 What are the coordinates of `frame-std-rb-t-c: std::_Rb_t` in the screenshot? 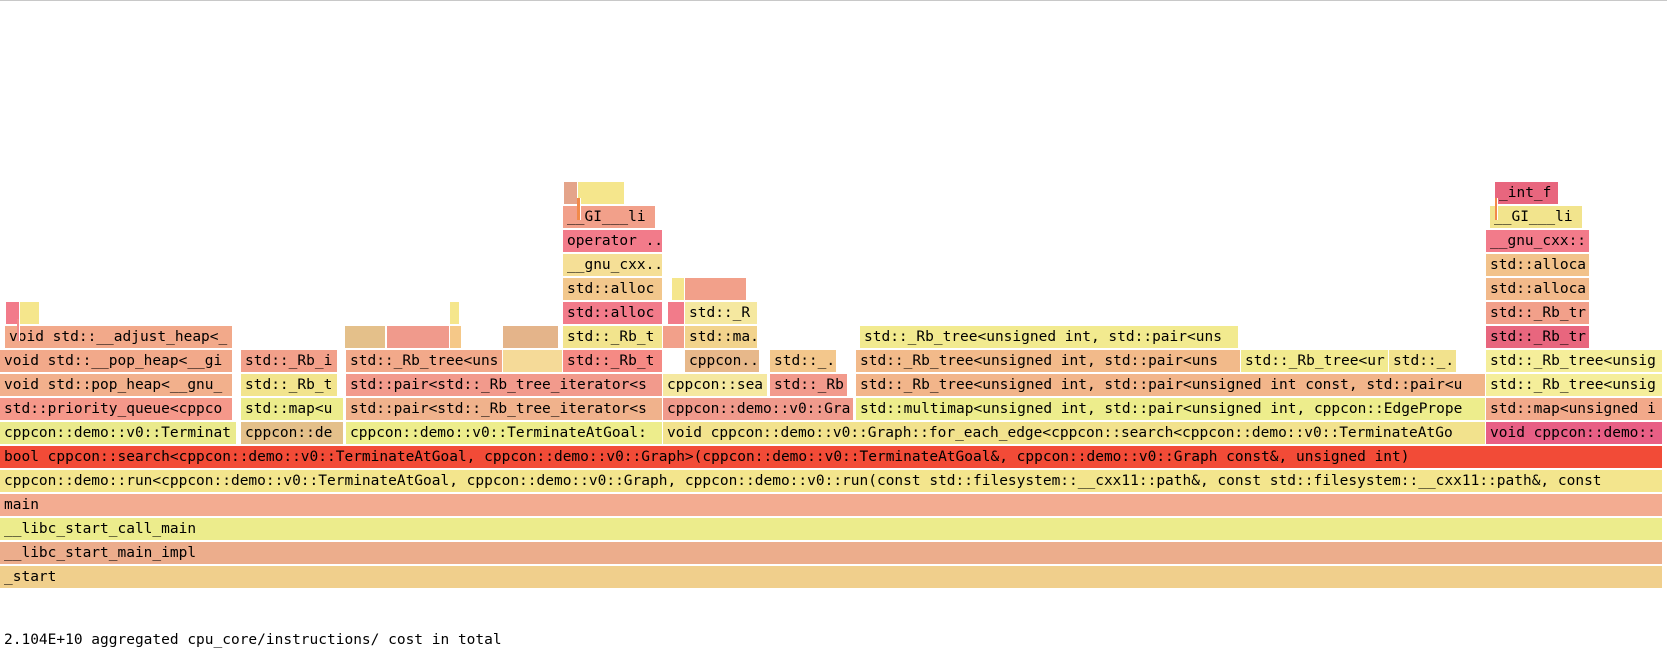 It's located at (613, 337).